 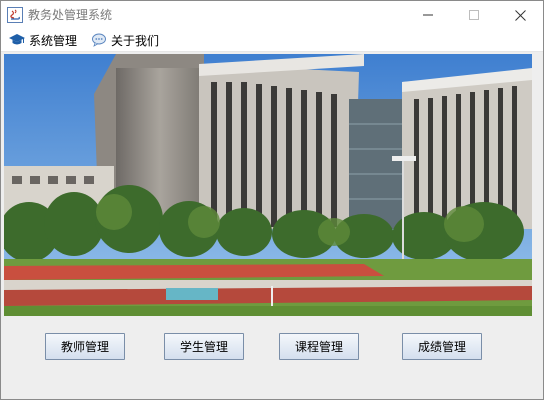 I want to click on close-icon, so click(x=520, y=15).